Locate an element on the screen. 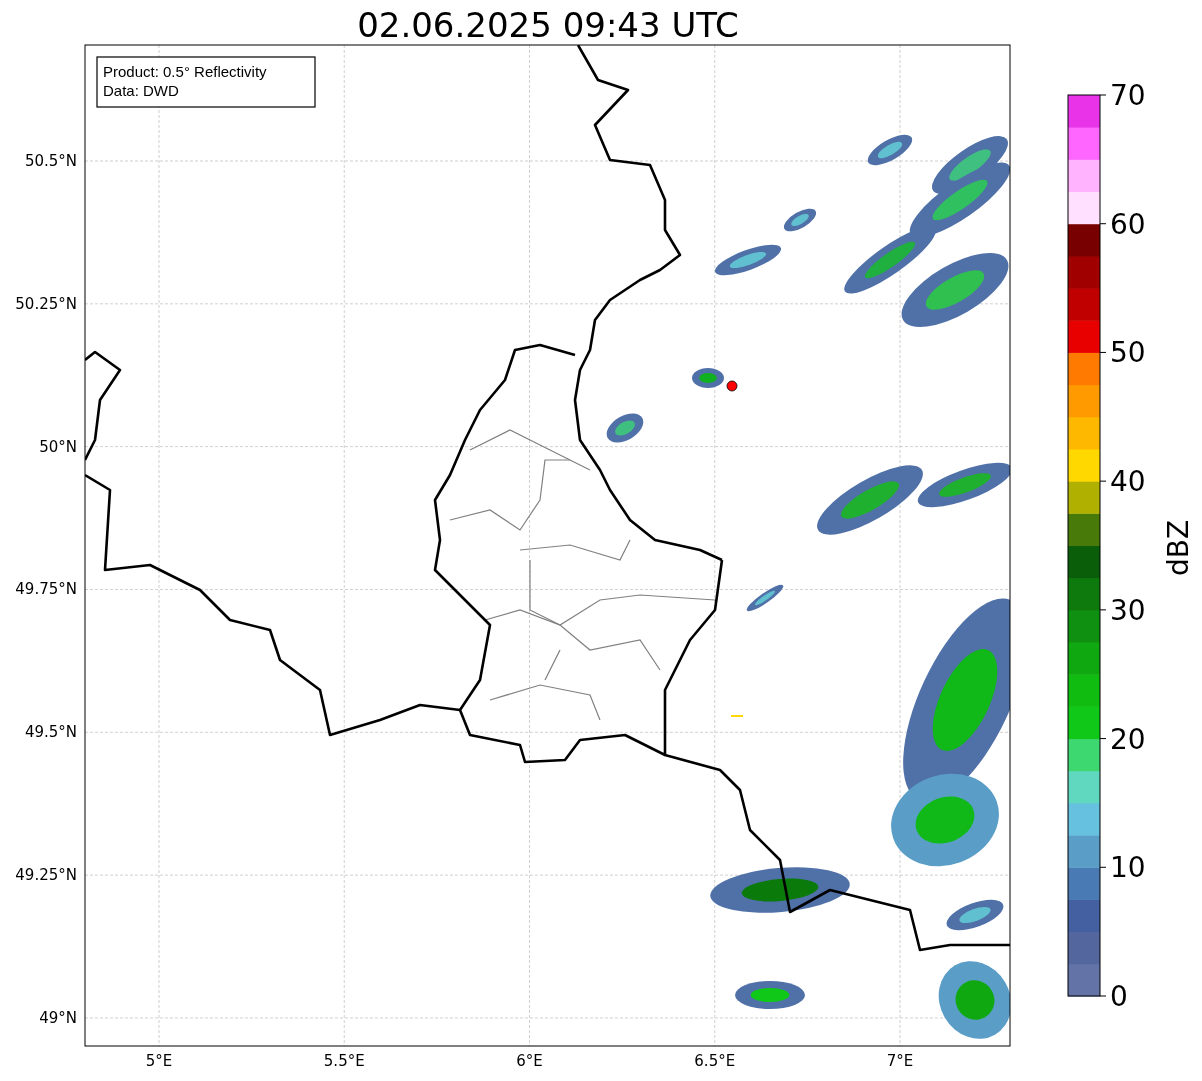 This screenshot has height=1081, width=1202. info-text: Product: 0.5° Reflectivity is located at coordinates (185, 71).